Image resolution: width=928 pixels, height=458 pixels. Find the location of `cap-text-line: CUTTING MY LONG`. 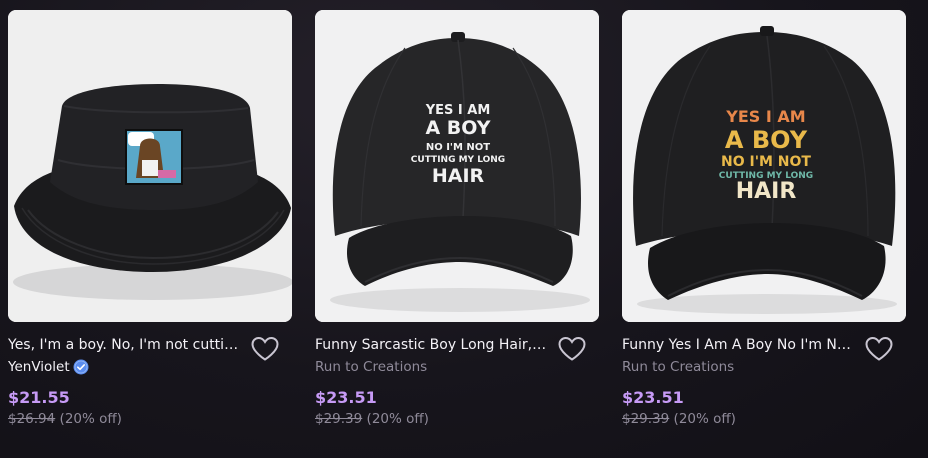

cap-text-line: CUTTING MY LONG is located at coordinates (458, 160).